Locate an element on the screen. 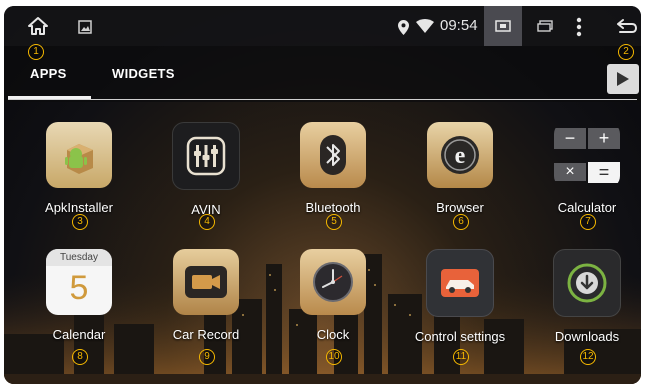 This screenshot has width=647, height=387. back-icon is located at coordinates (627, 26).